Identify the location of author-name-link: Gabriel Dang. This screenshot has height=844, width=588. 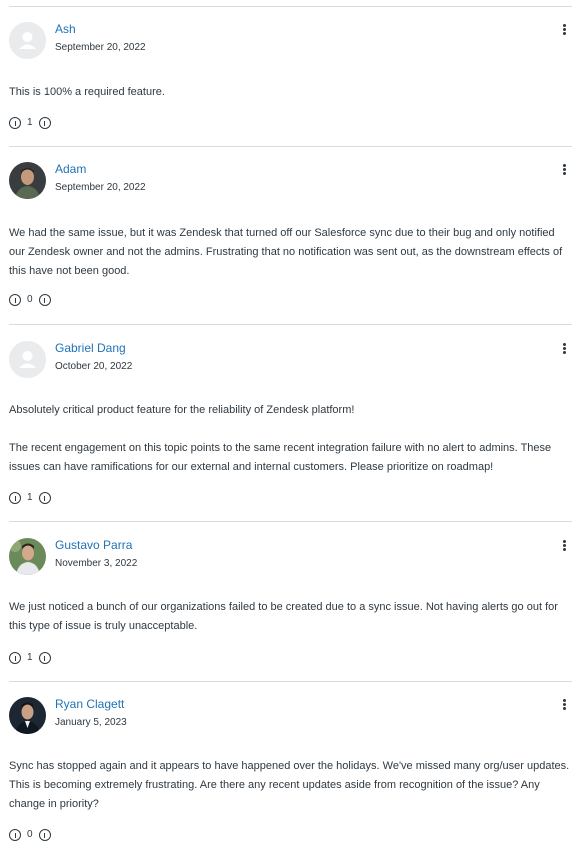
(90, 348).